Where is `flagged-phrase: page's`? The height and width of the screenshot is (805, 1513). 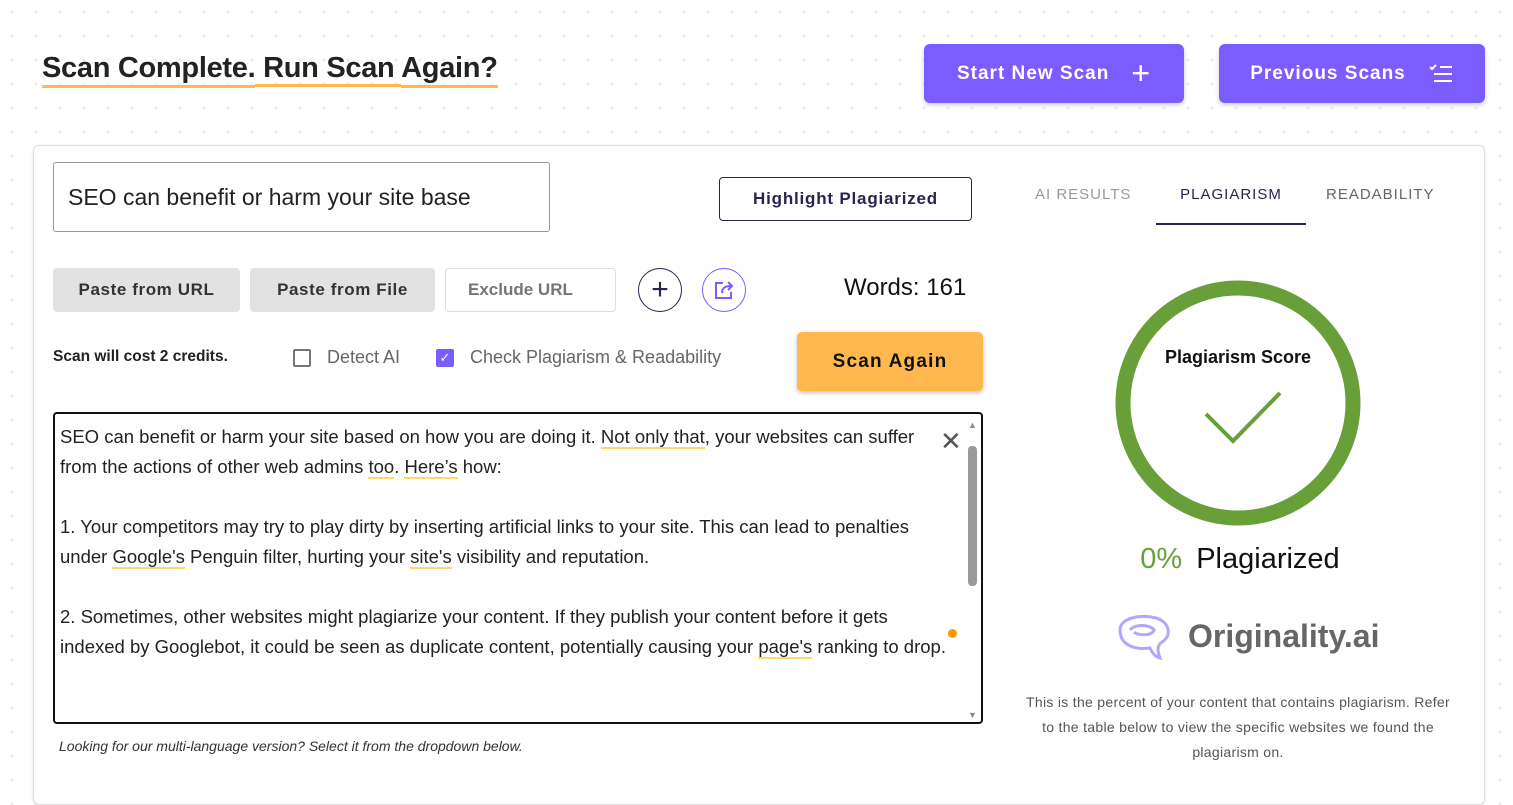
flagged-phrase: page's is located at coordinates (785, 647).